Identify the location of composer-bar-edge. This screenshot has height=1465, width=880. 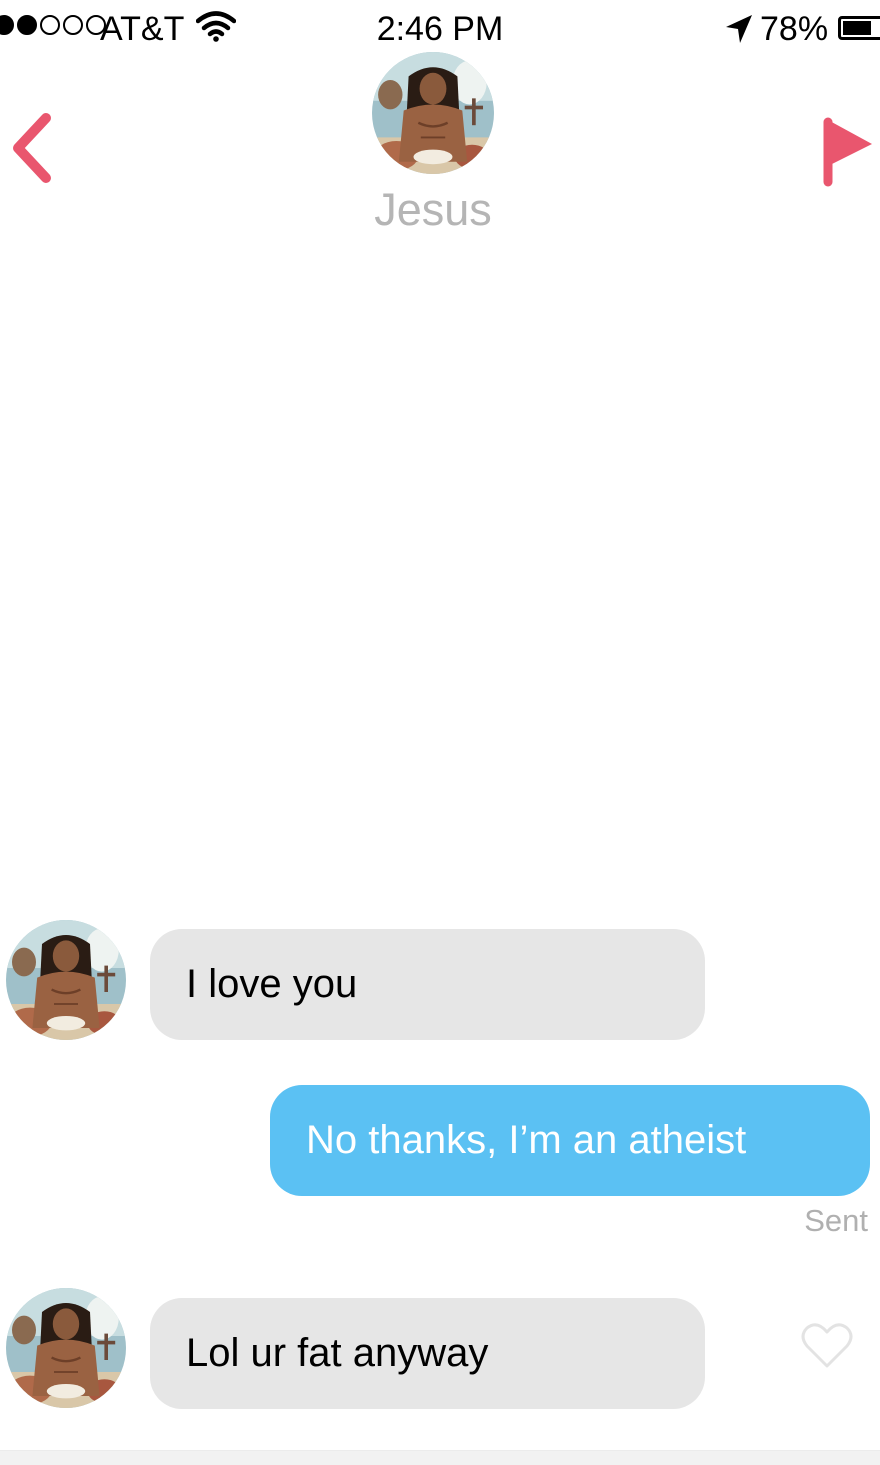
(440, 1457).